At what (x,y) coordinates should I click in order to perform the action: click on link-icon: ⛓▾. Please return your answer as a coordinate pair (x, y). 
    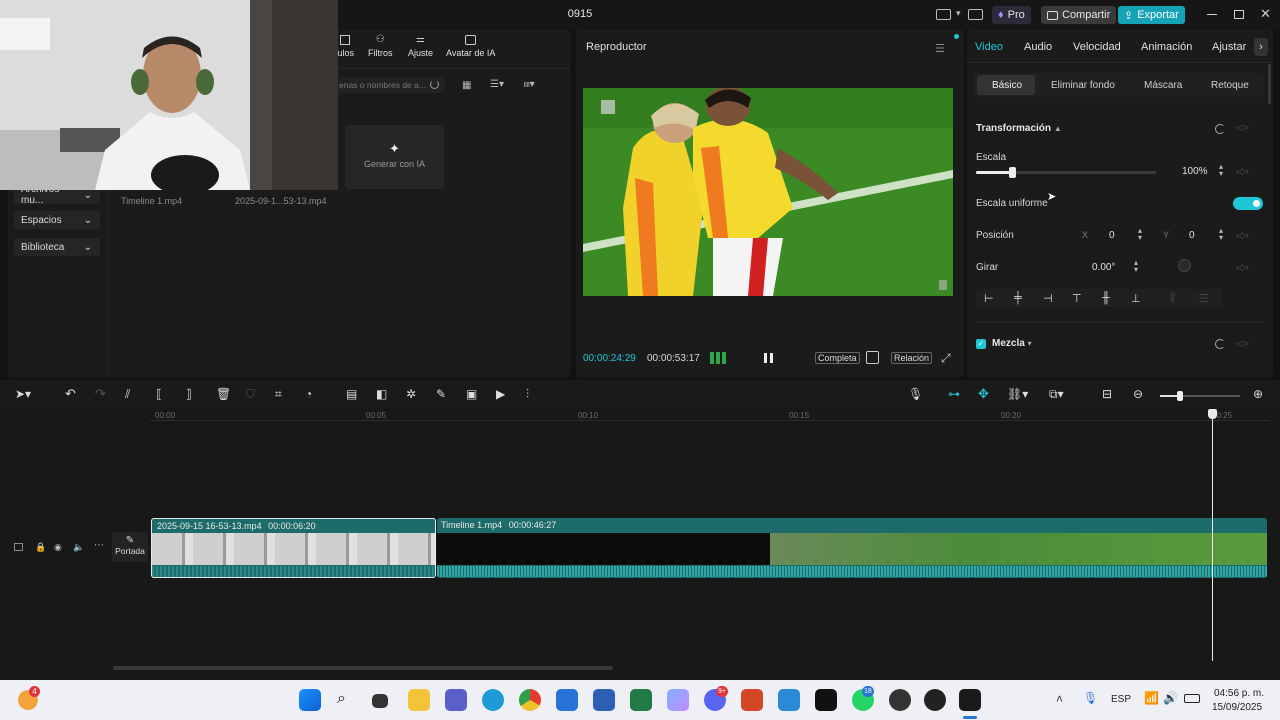
    Looking at the image, I should click on (1017, 394).